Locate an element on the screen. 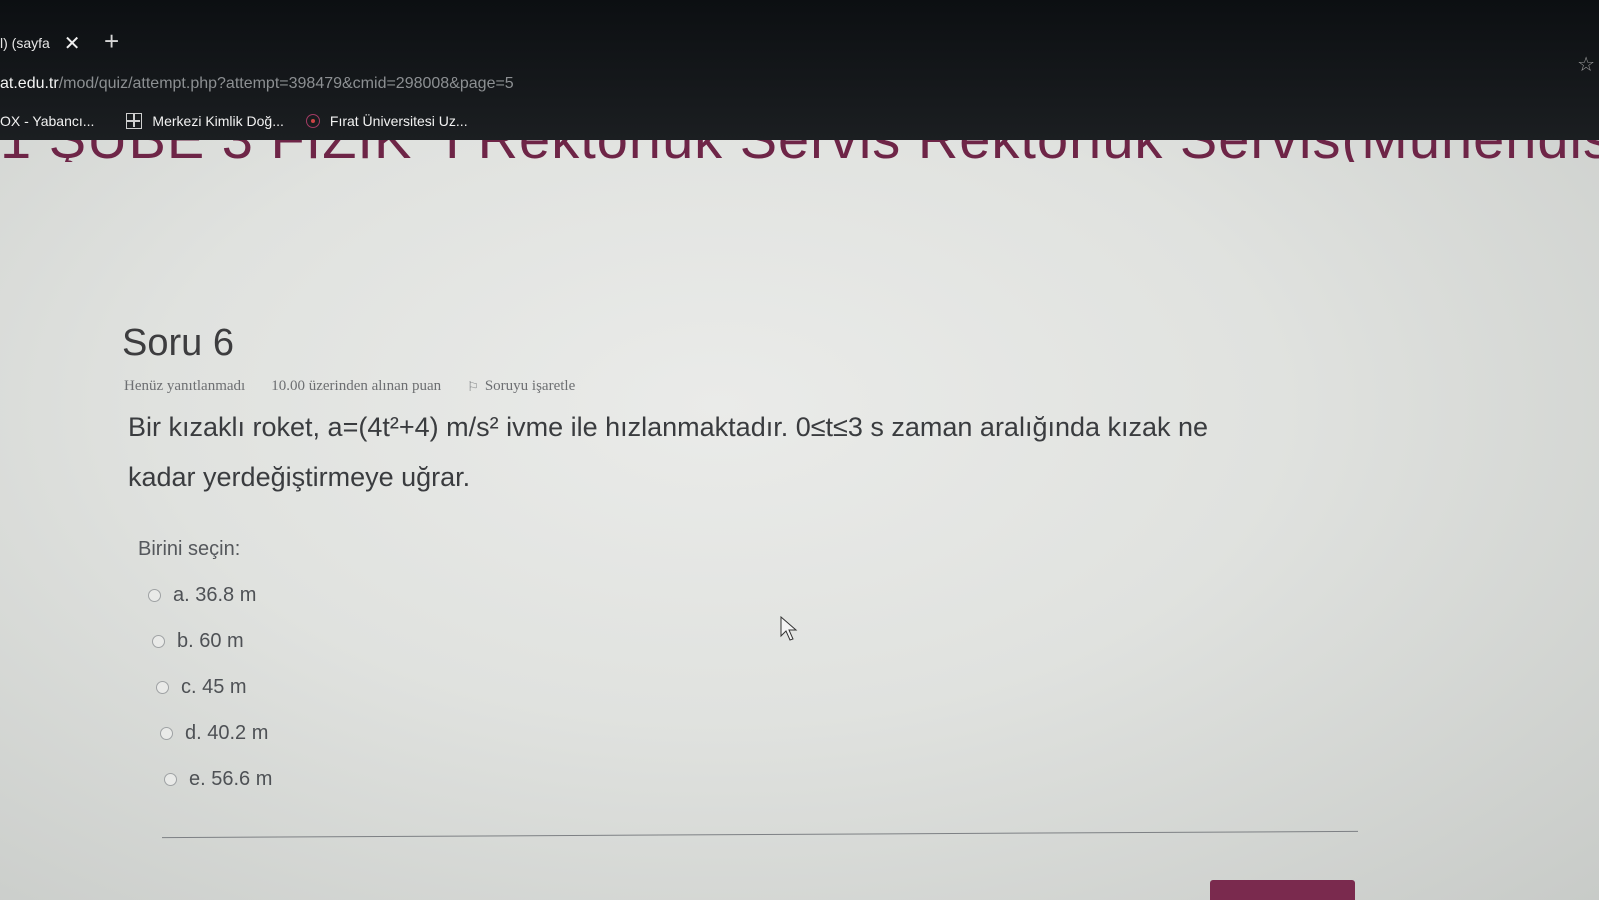  flag-label: Soruyu işaretle is located at coordinates (530, 386).